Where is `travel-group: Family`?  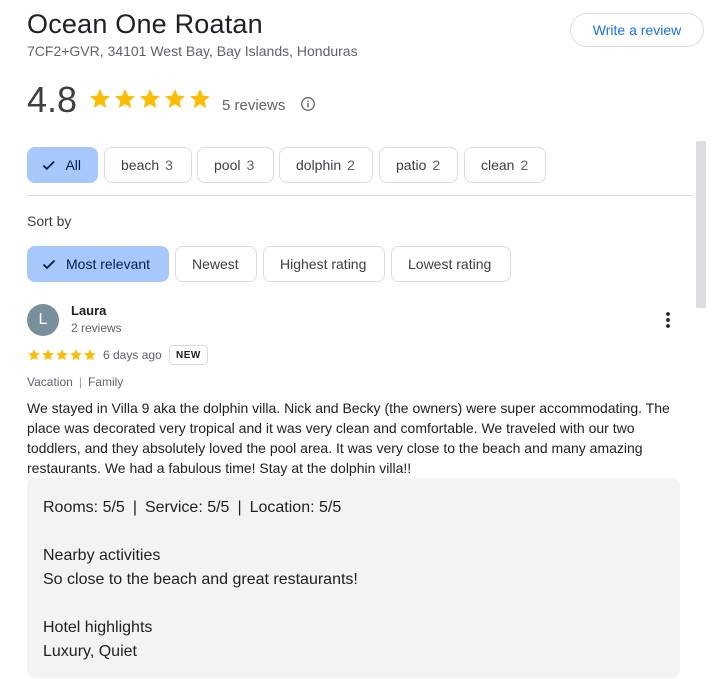
travel-group: Family is located at coordinates (105, 382).